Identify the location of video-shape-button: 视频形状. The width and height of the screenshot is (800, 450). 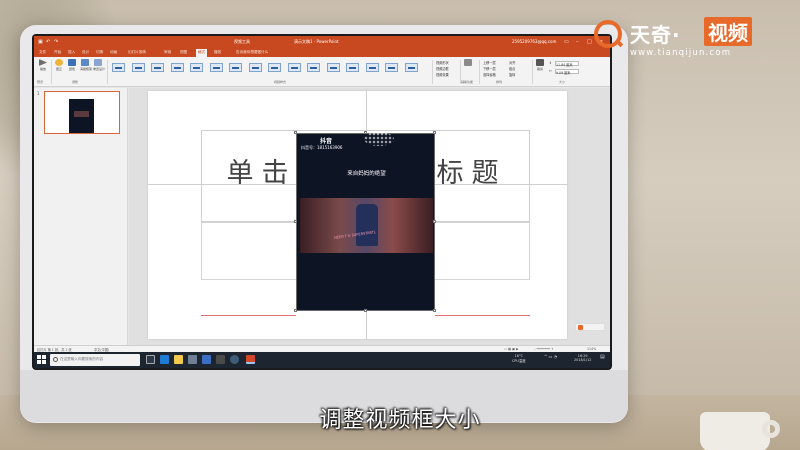
(442, 62).